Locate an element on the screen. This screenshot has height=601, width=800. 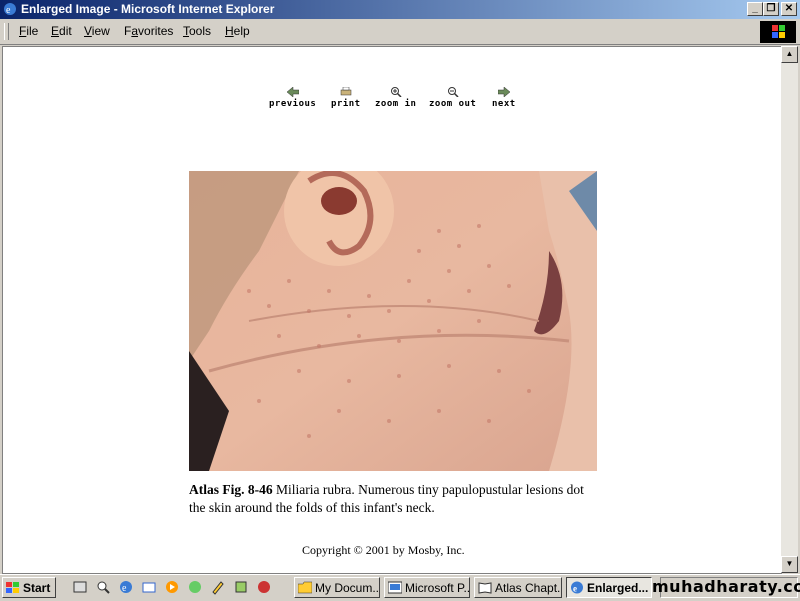
nav-print-label: print is located at coordinates (346, 104).